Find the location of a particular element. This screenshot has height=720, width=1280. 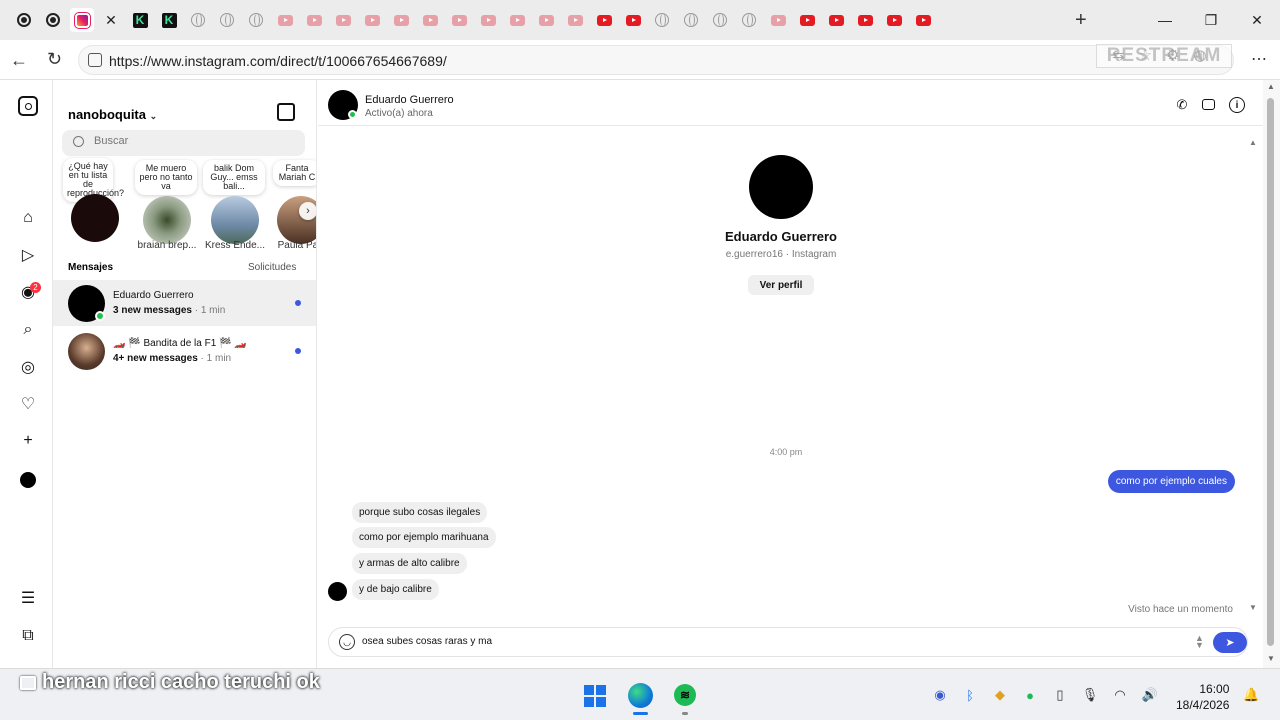

note-bubble: Me muero pero no tanto va is located at coordinates (166, 177).